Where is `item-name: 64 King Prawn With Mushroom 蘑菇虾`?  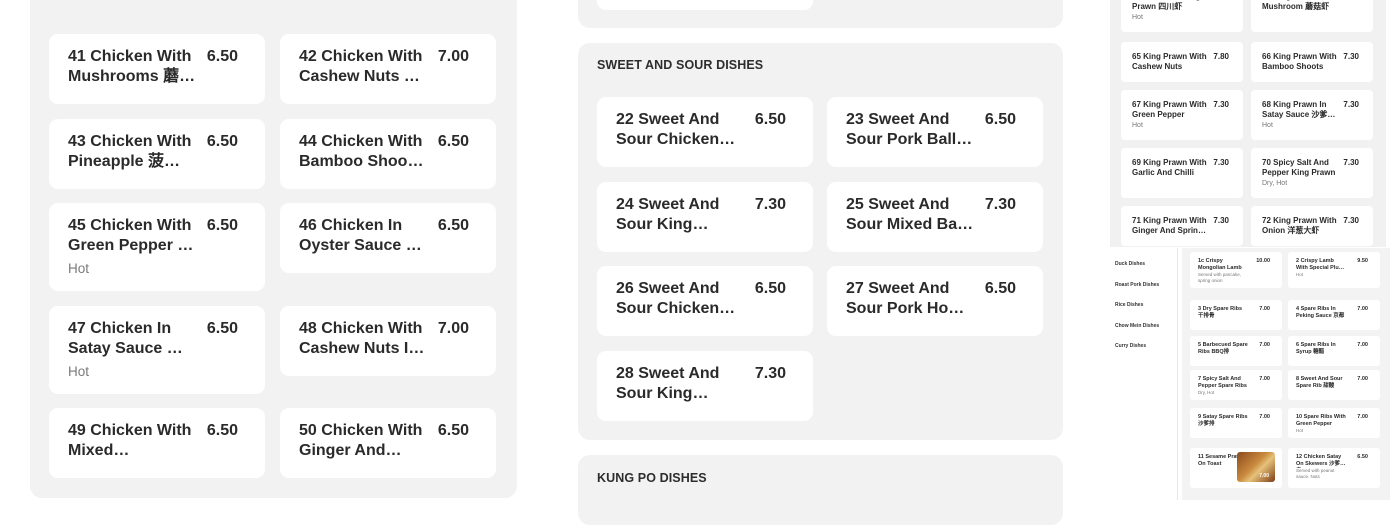 item-name: 64 King Prawn With Mushroom 蘑菇虾 is located at coordinates (1299, 5).